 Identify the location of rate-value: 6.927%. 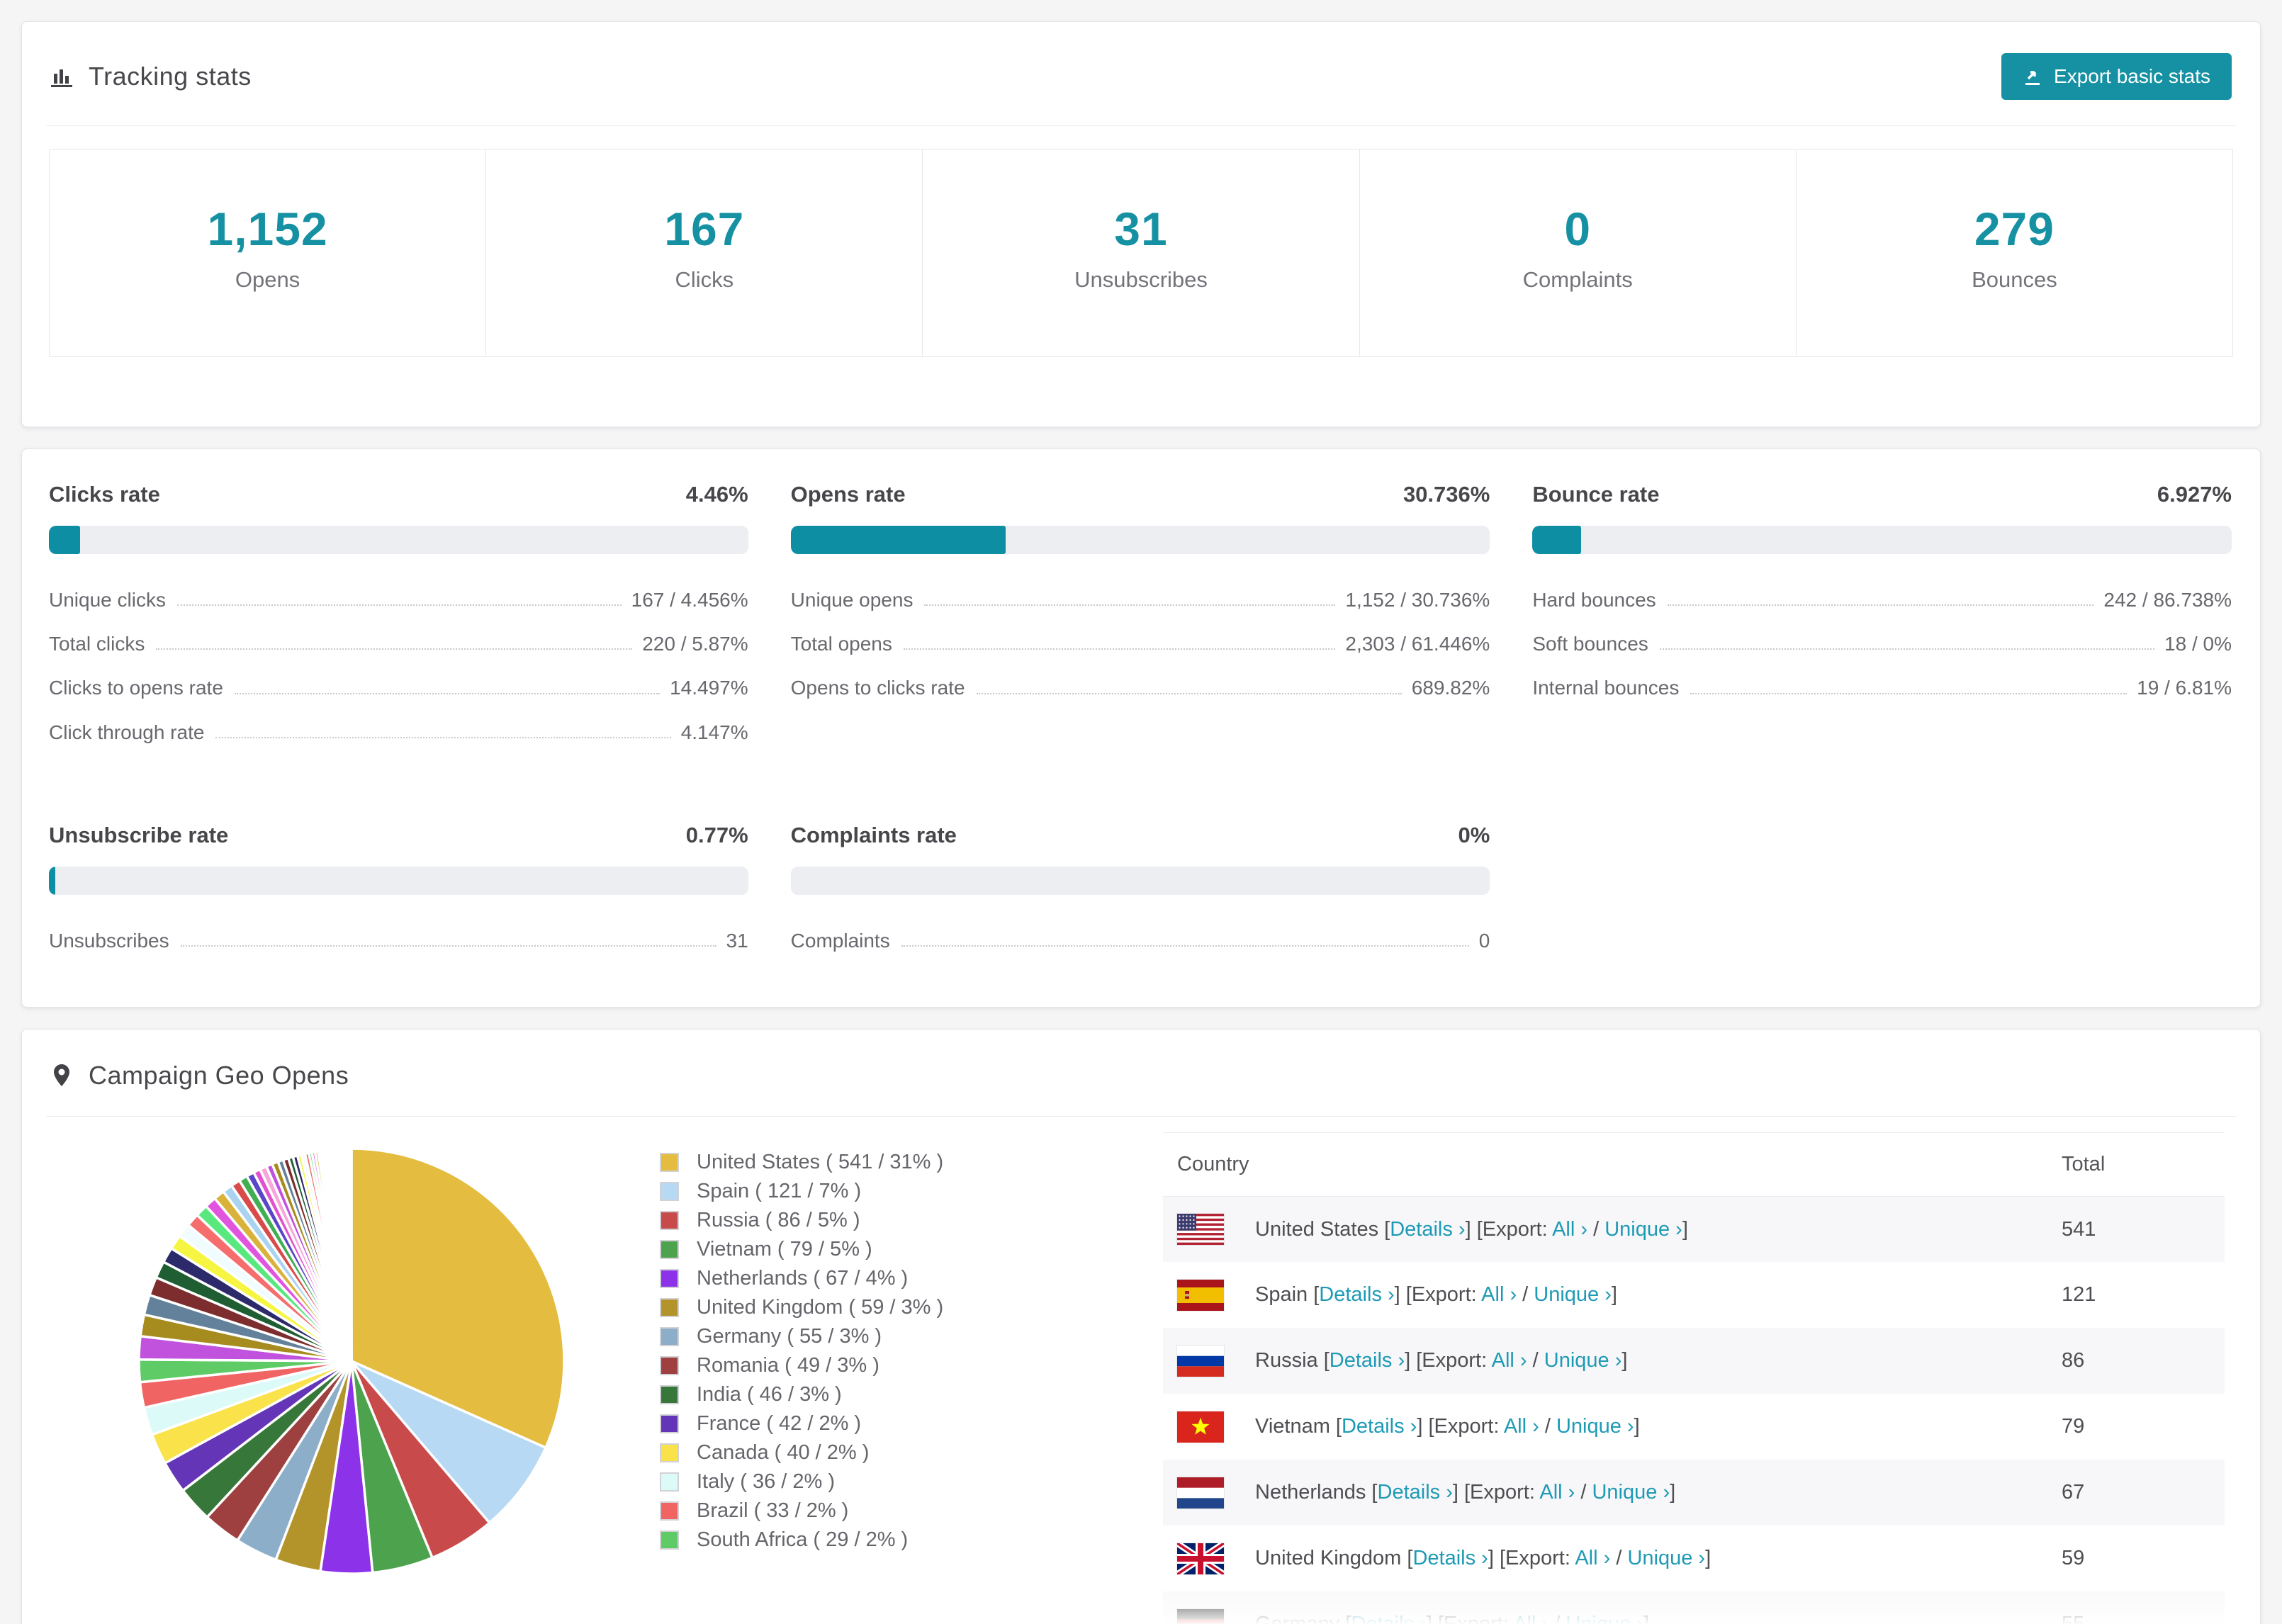
(2194, 495).